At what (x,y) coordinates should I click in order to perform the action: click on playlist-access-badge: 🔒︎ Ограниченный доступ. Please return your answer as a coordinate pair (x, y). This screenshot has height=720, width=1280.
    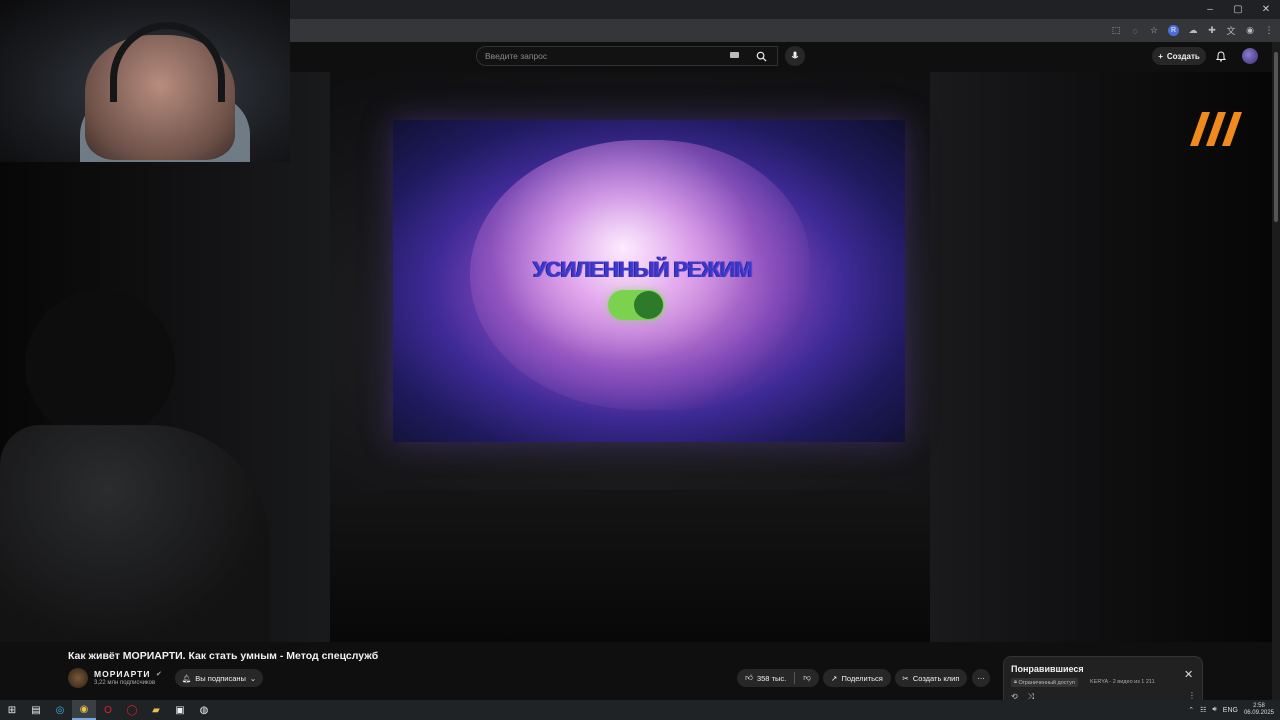
    Looking at the image, I should click on (1044, 682).